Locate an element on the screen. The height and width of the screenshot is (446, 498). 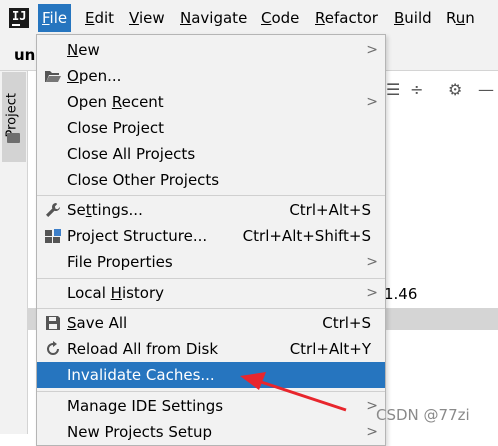
project-tab-label: Project is located at coordinates (12, 115).